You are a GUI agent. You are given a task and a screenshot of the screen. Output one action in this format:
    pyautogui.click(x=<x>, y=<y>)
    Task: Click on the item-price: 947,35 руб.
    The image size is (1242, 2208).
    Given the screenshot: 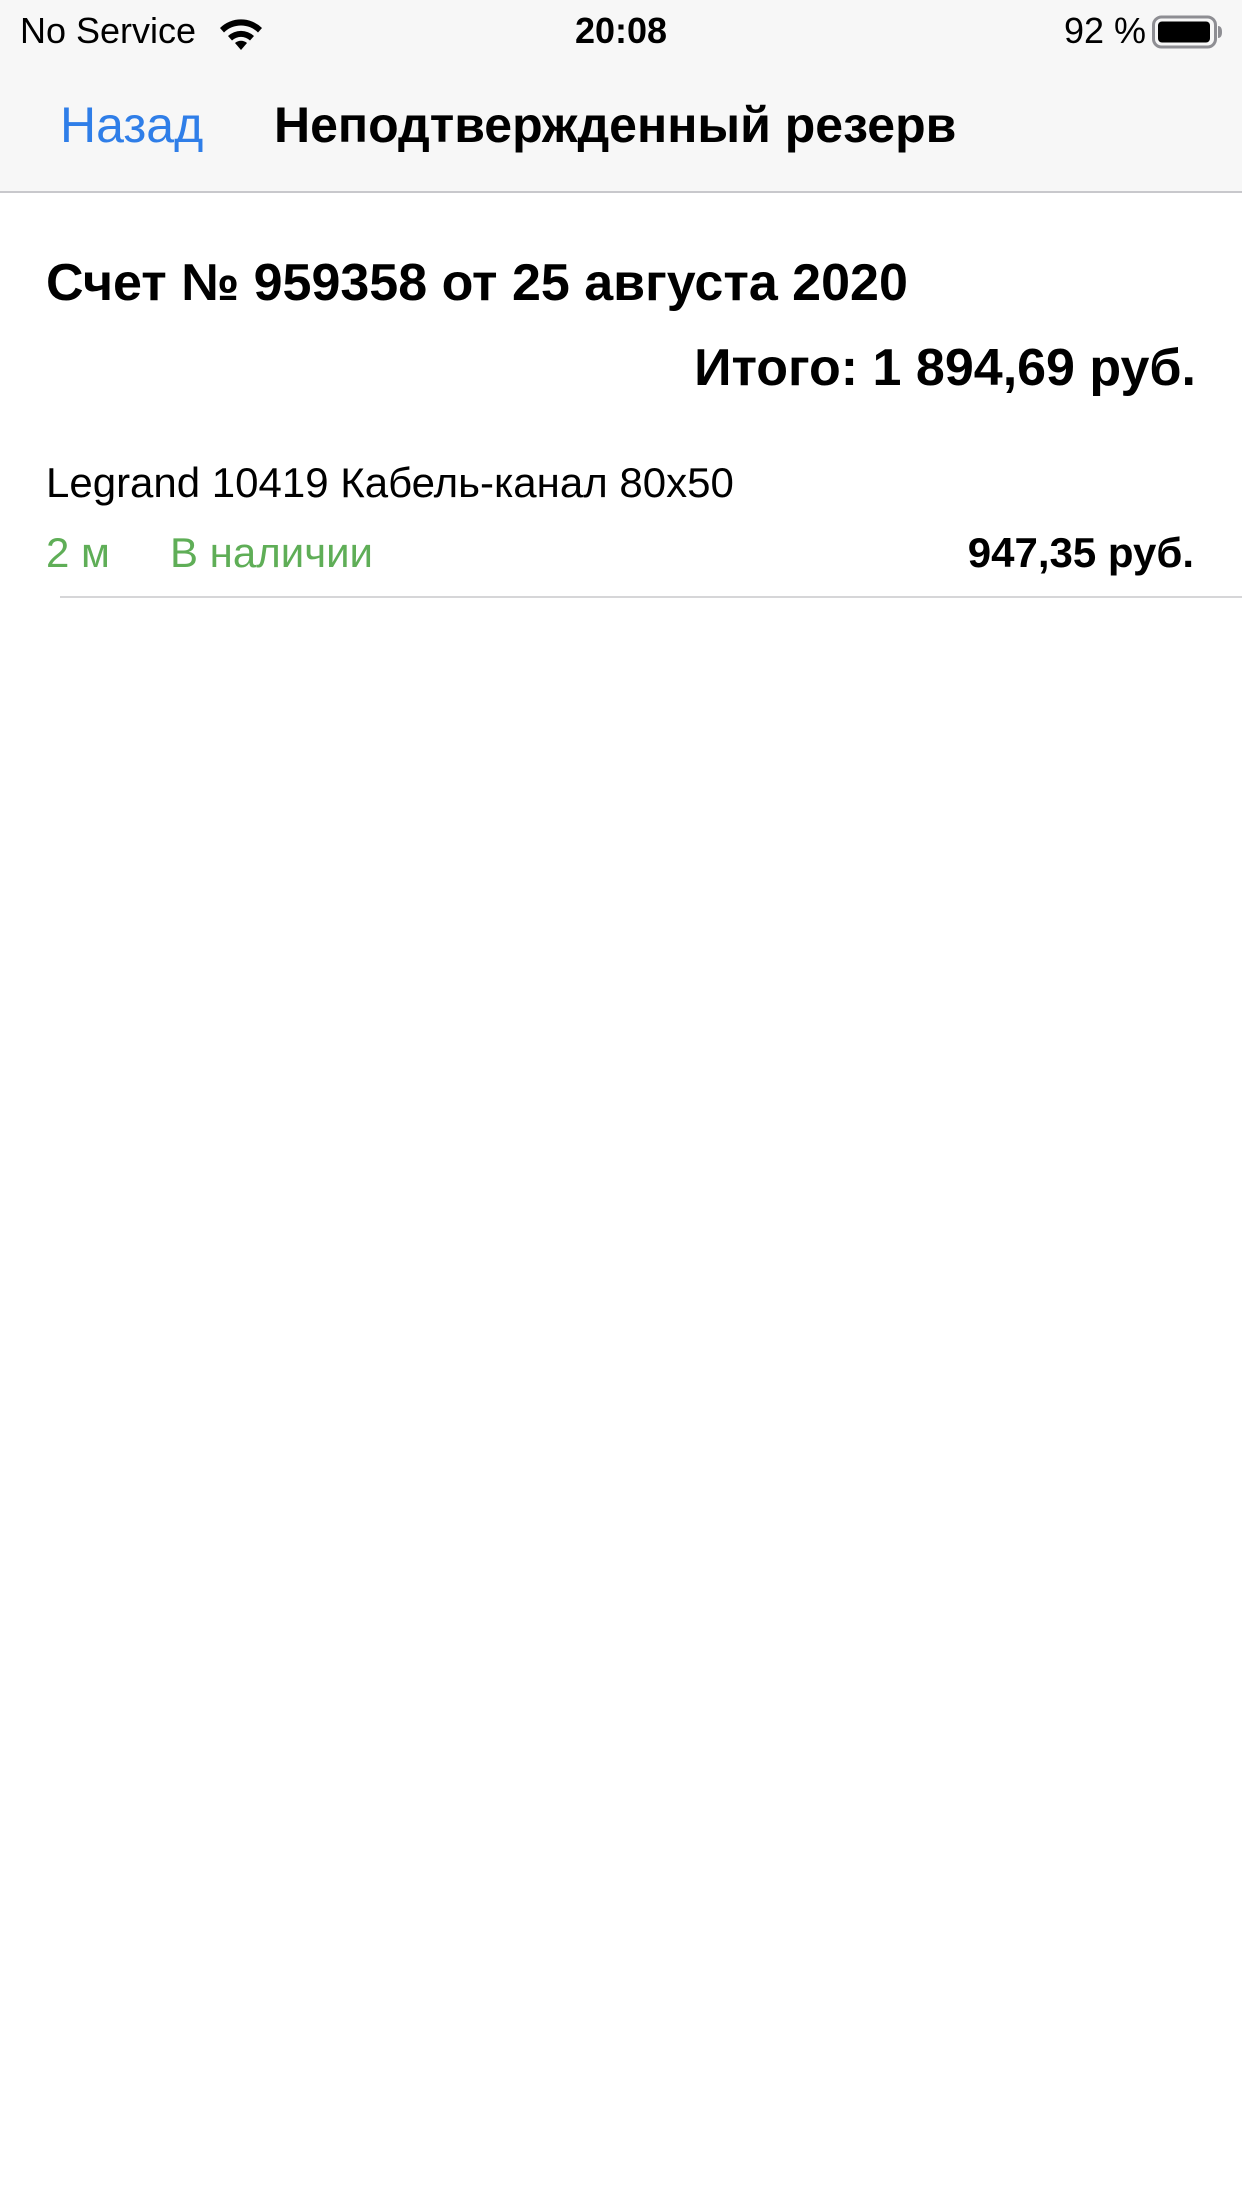 What is the action you would take?
    pyautogui.click(x=1080, y=552)
    